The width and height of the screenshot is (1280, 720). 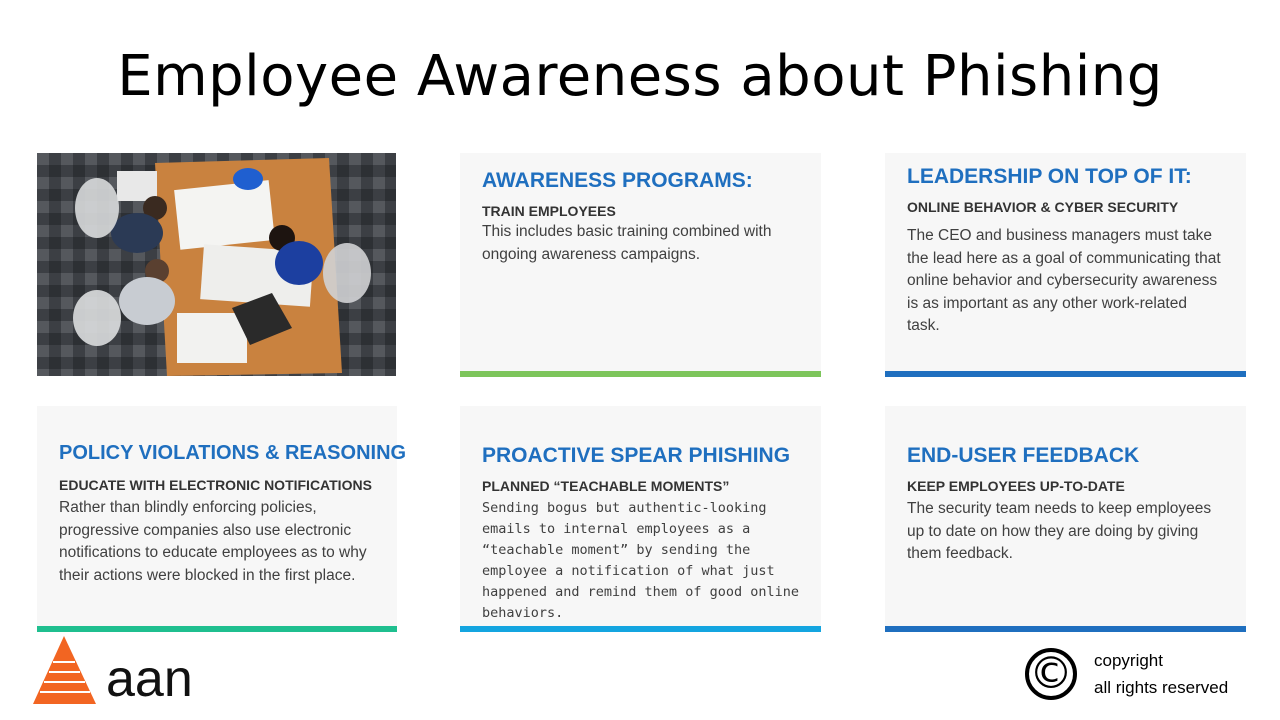 What do you see at coordinates (233, 453) in the screenshot?
I see `card-heading: POLICY VIOLATIONS & REASONING` at bounding box center [233, 453].